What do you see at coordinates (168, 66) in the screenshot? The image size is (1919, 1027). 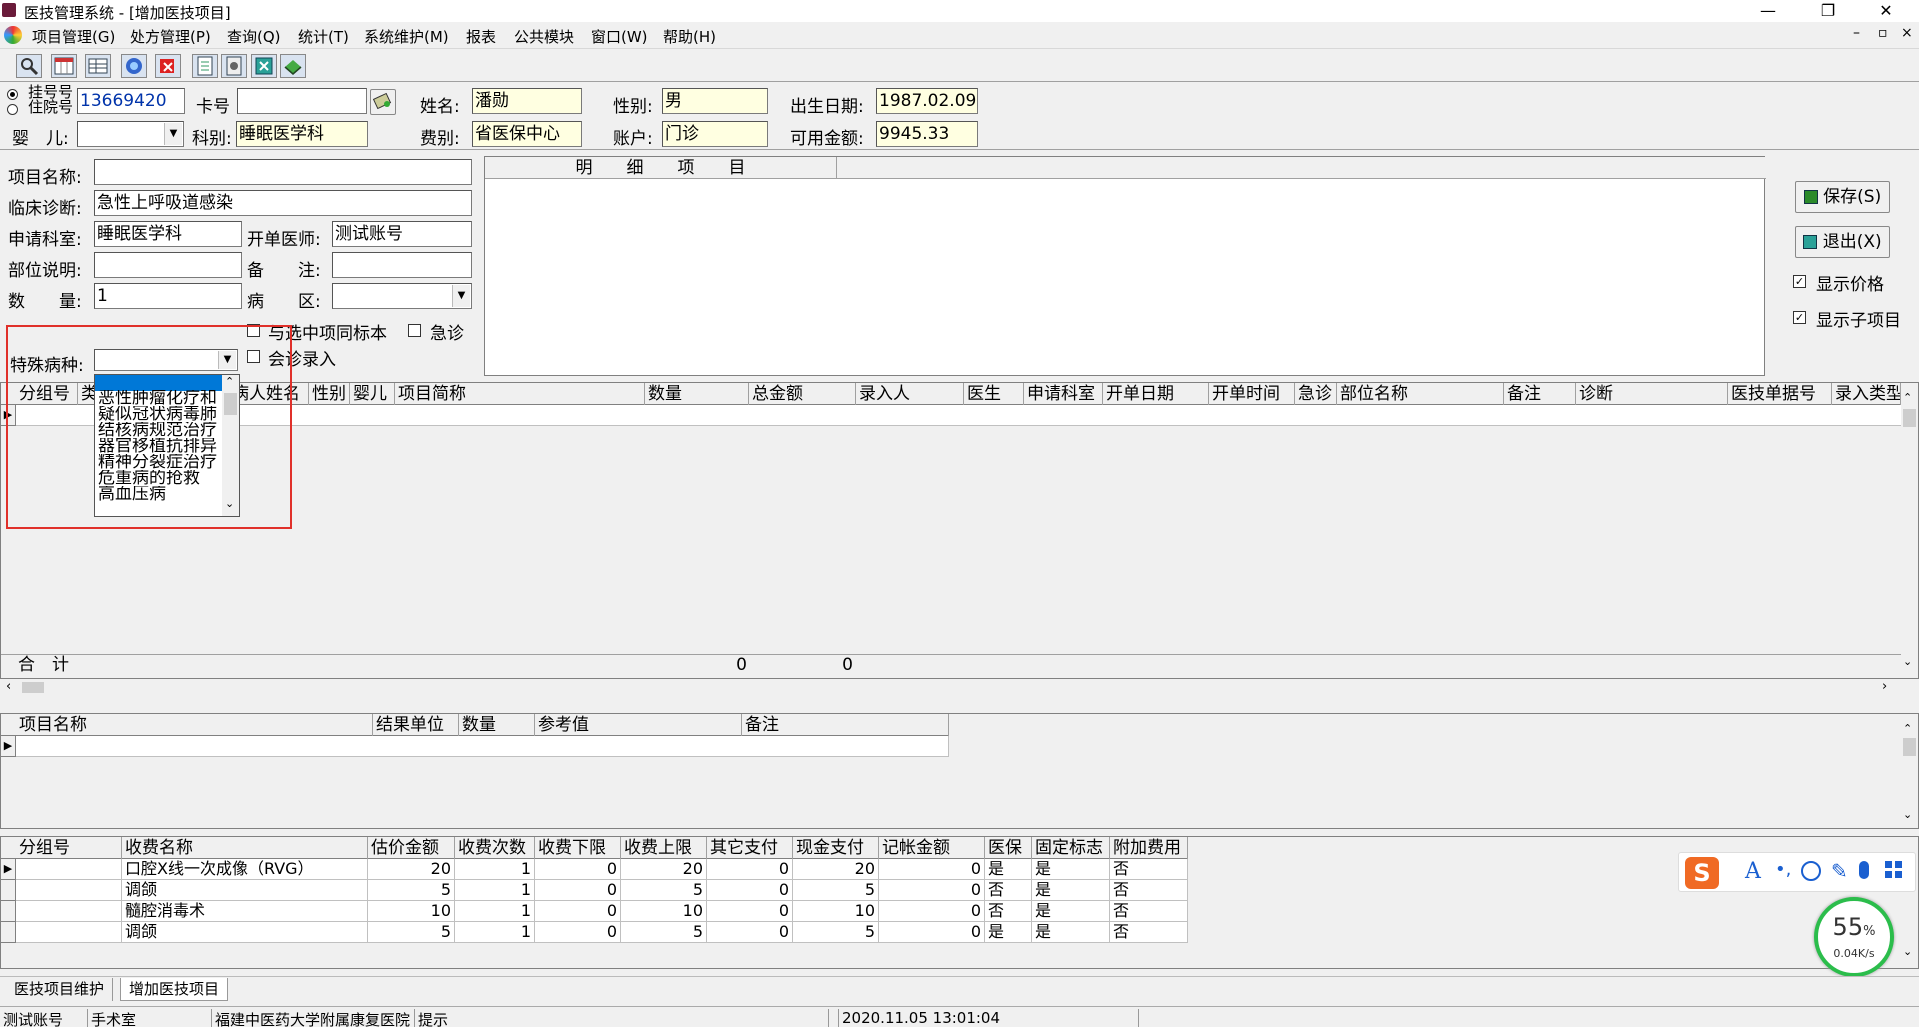 I see `delete-icon` at bounding box center [168, 66].